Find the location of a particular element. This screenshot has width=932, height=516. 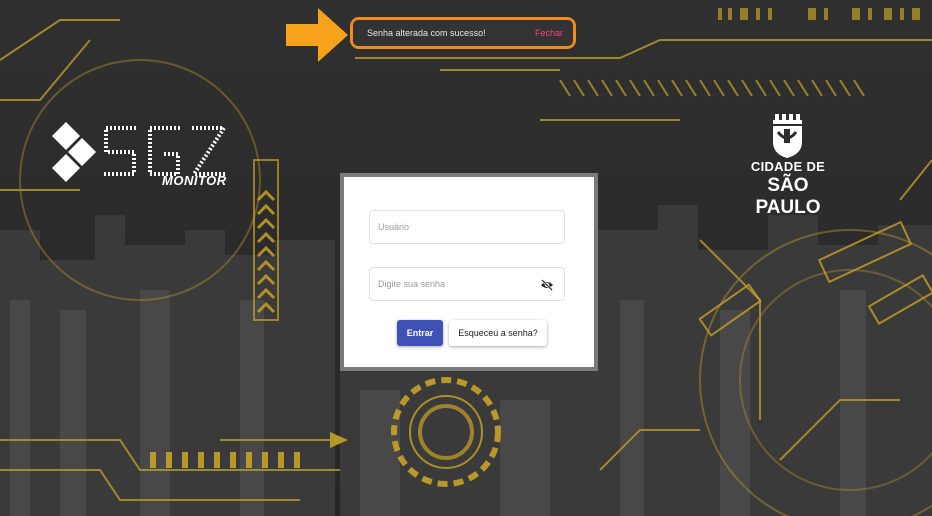

snackbar-message: Senha alterada com sucesso! is located at coordinates (426, 33).